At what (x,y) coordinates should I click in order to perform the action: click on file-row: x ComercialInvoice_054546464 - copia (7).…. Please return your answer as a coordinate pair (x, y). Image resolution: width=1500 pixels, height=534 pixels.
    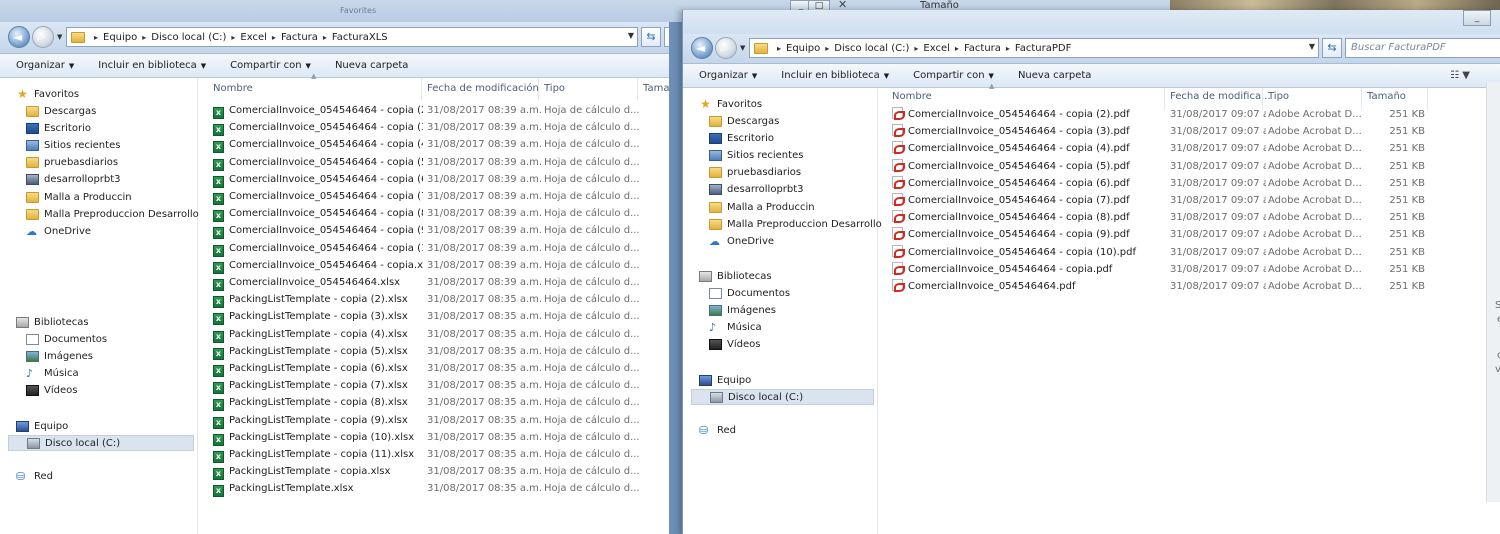
    Looking at the image, I should click on (434, 196).